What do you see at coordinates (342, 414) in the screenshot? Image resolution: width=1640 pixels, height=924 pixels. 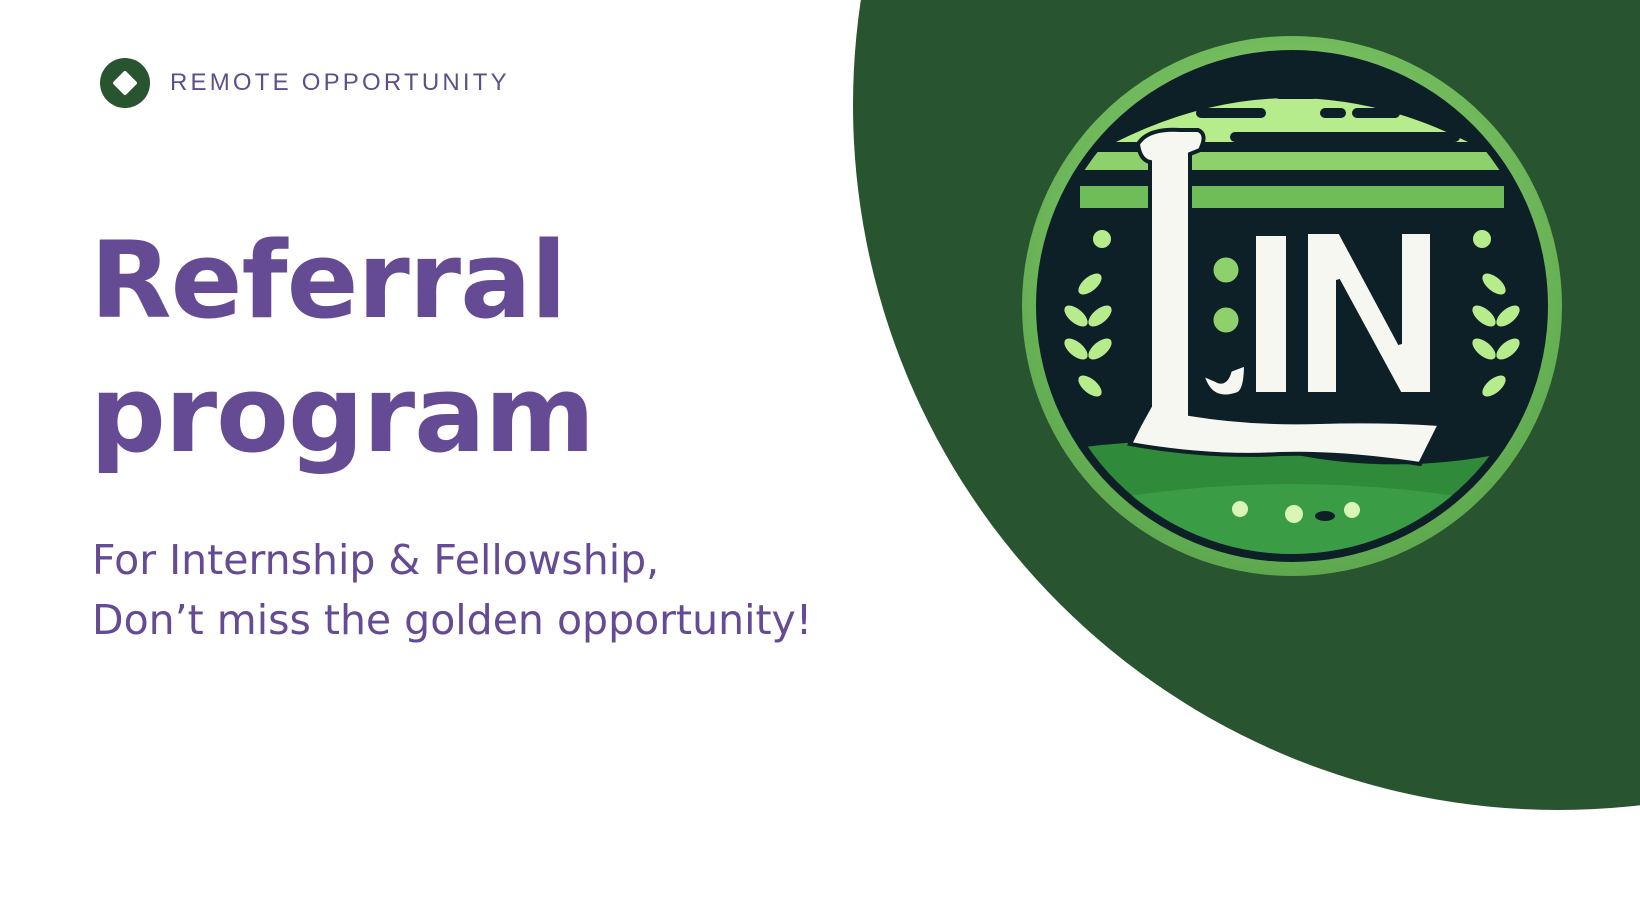 I see `title-line-2: program` at bounding box center [342, 414].